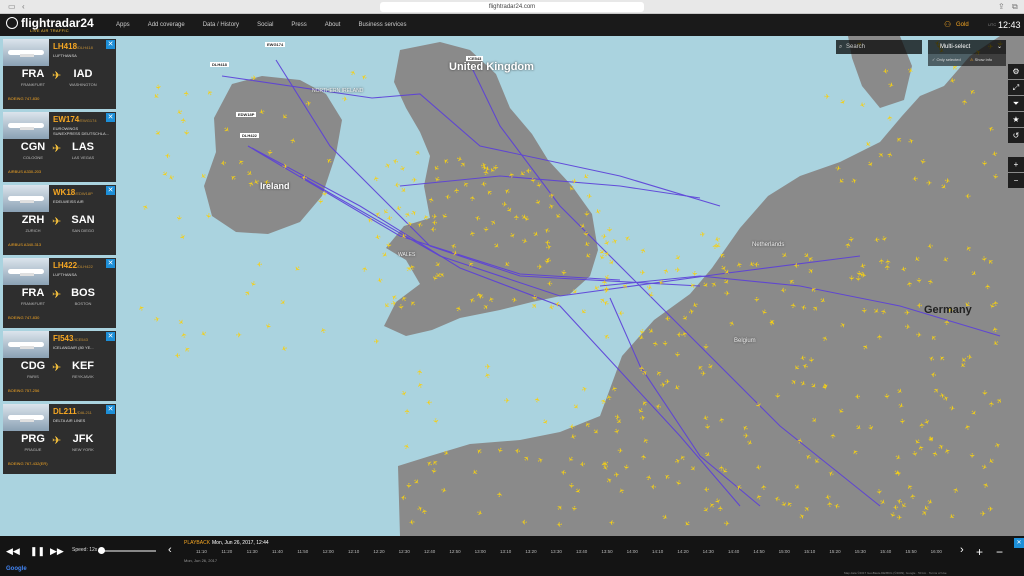  Describe the element at coordinates (37, 551) in the screenshot. I see `pause-icon: ❚❚` at that location.